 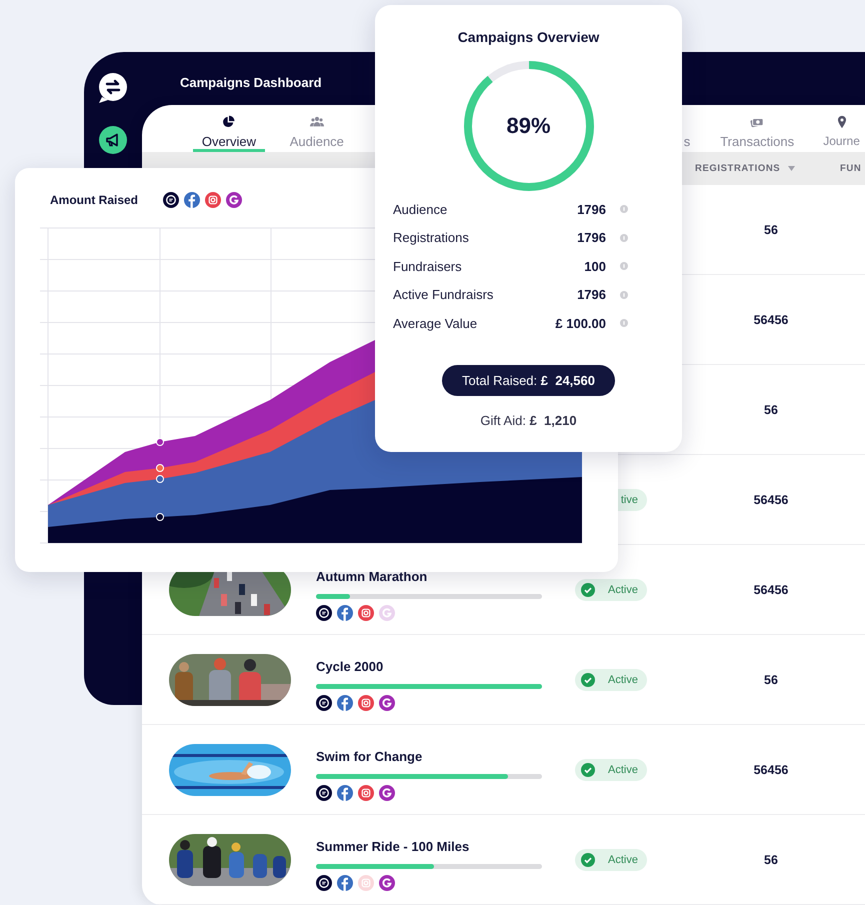 What do you see at coordinates (443, 294) in the screenshot?
I see `stat-label: Active Fundraisrs` at bounding box center [443, 294].